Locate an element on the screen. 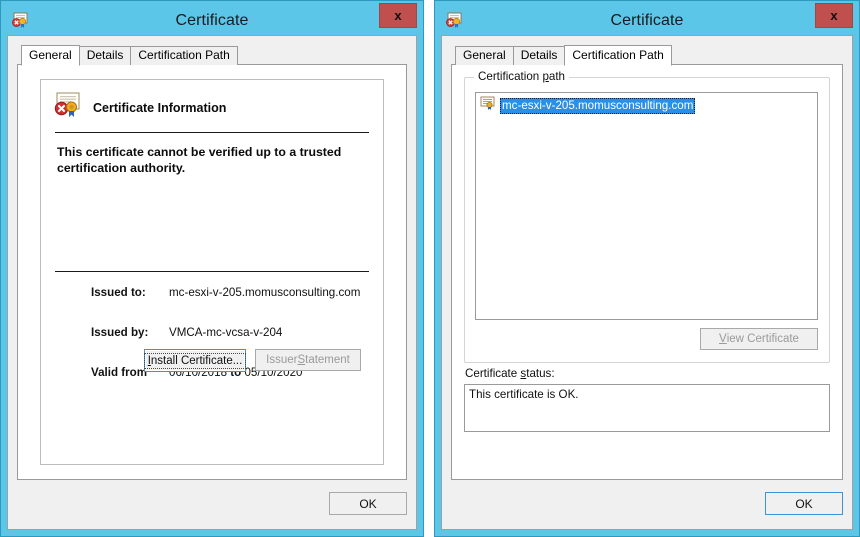  field-value-issued-by: VMCA-mc-vcsa-v-204 is located at coordinates (226, 332).